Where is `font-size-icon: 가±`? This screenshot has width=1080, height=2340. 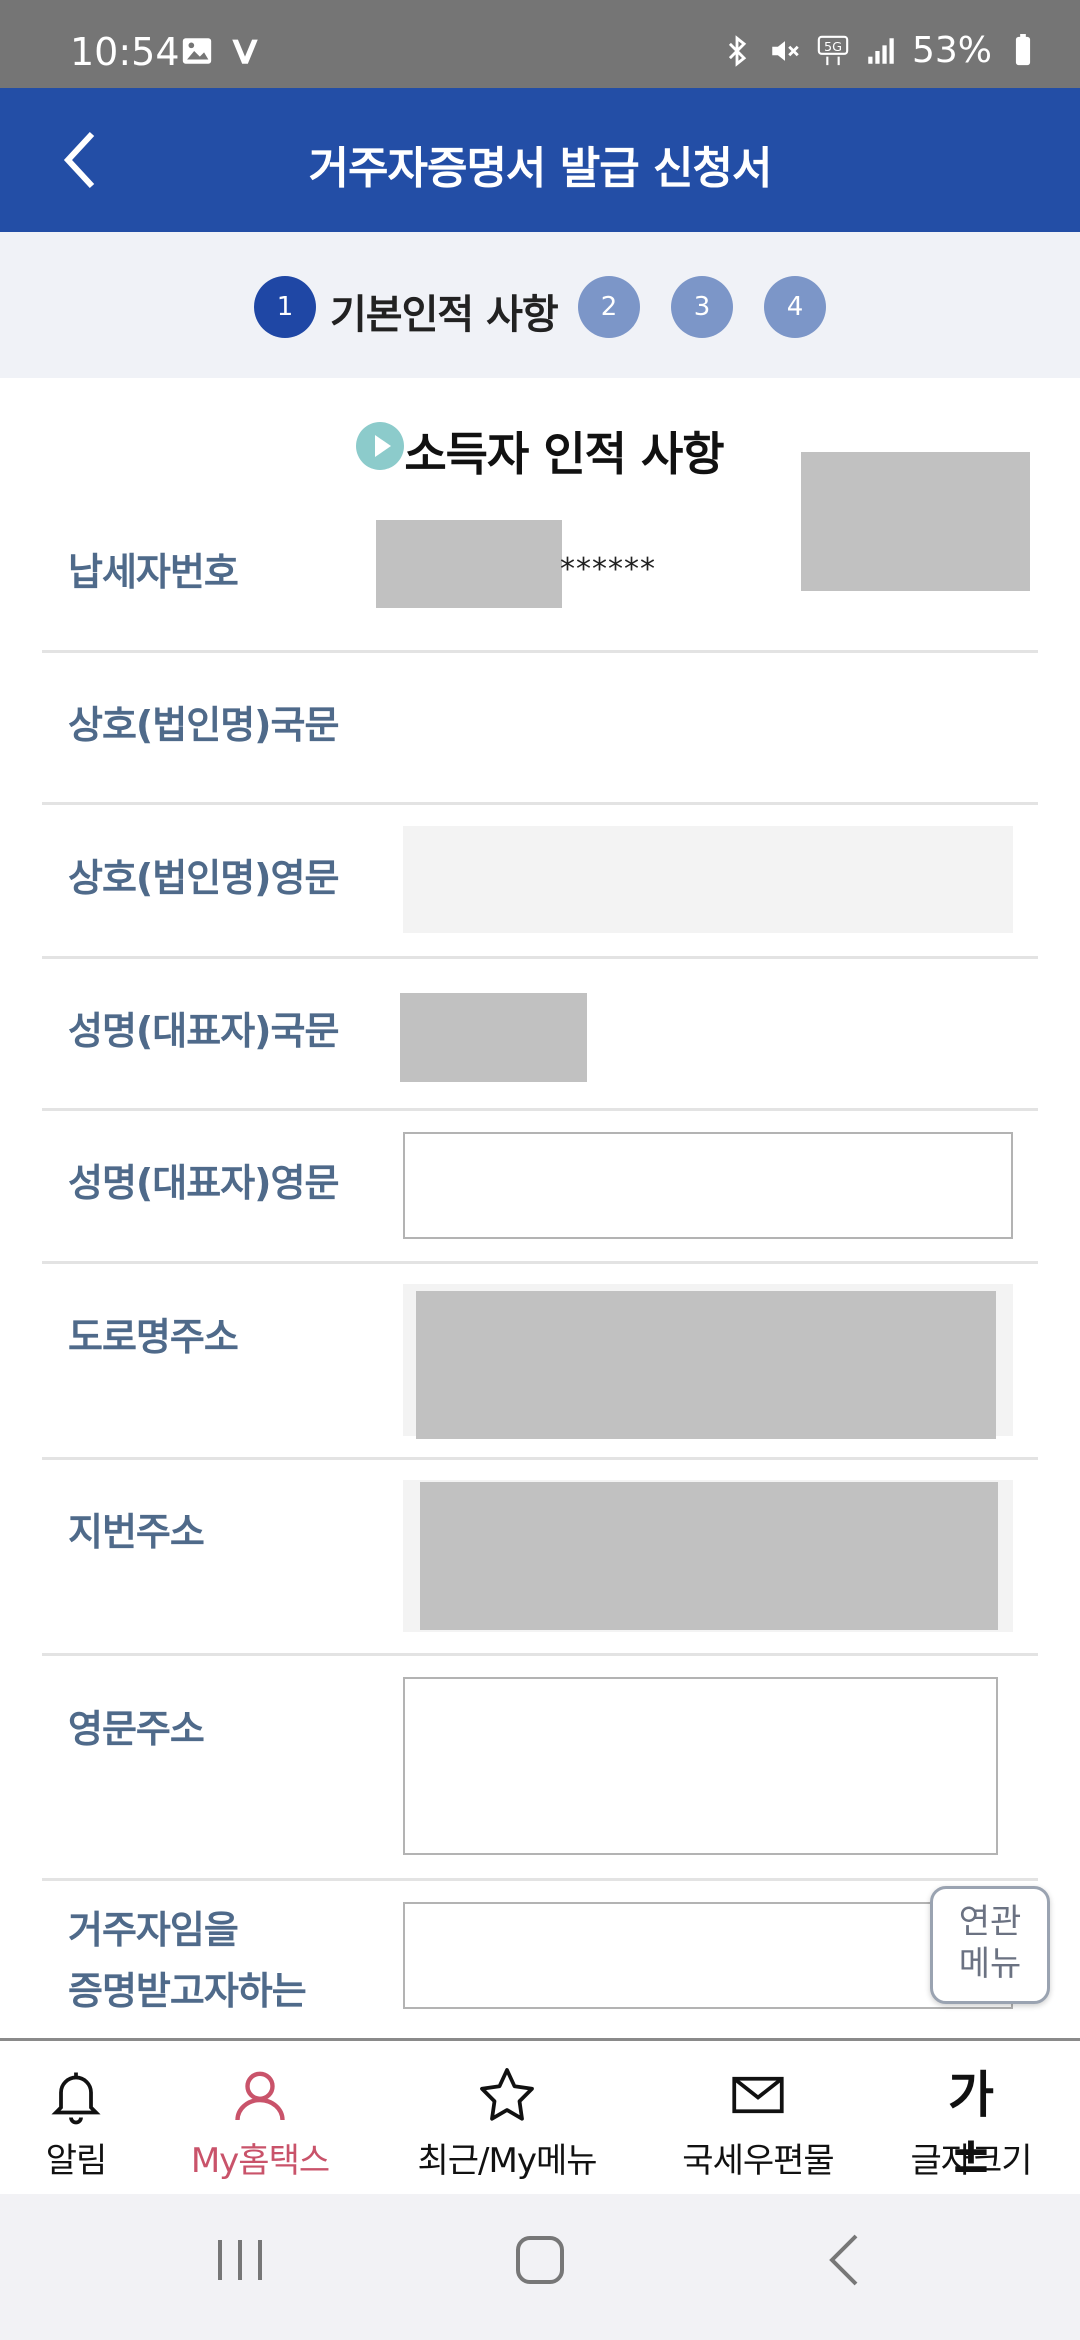
font-size-icon: 가± is located at coordinates (971, 2125).